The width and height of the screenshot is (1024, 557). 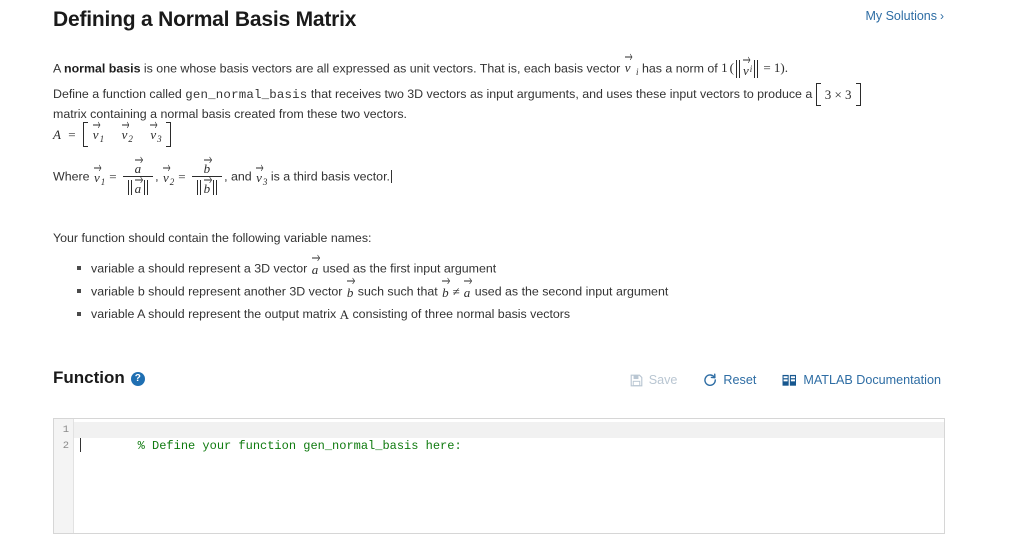 I want to click on matrix-column-v3: v3, so click(x=155, y=132).